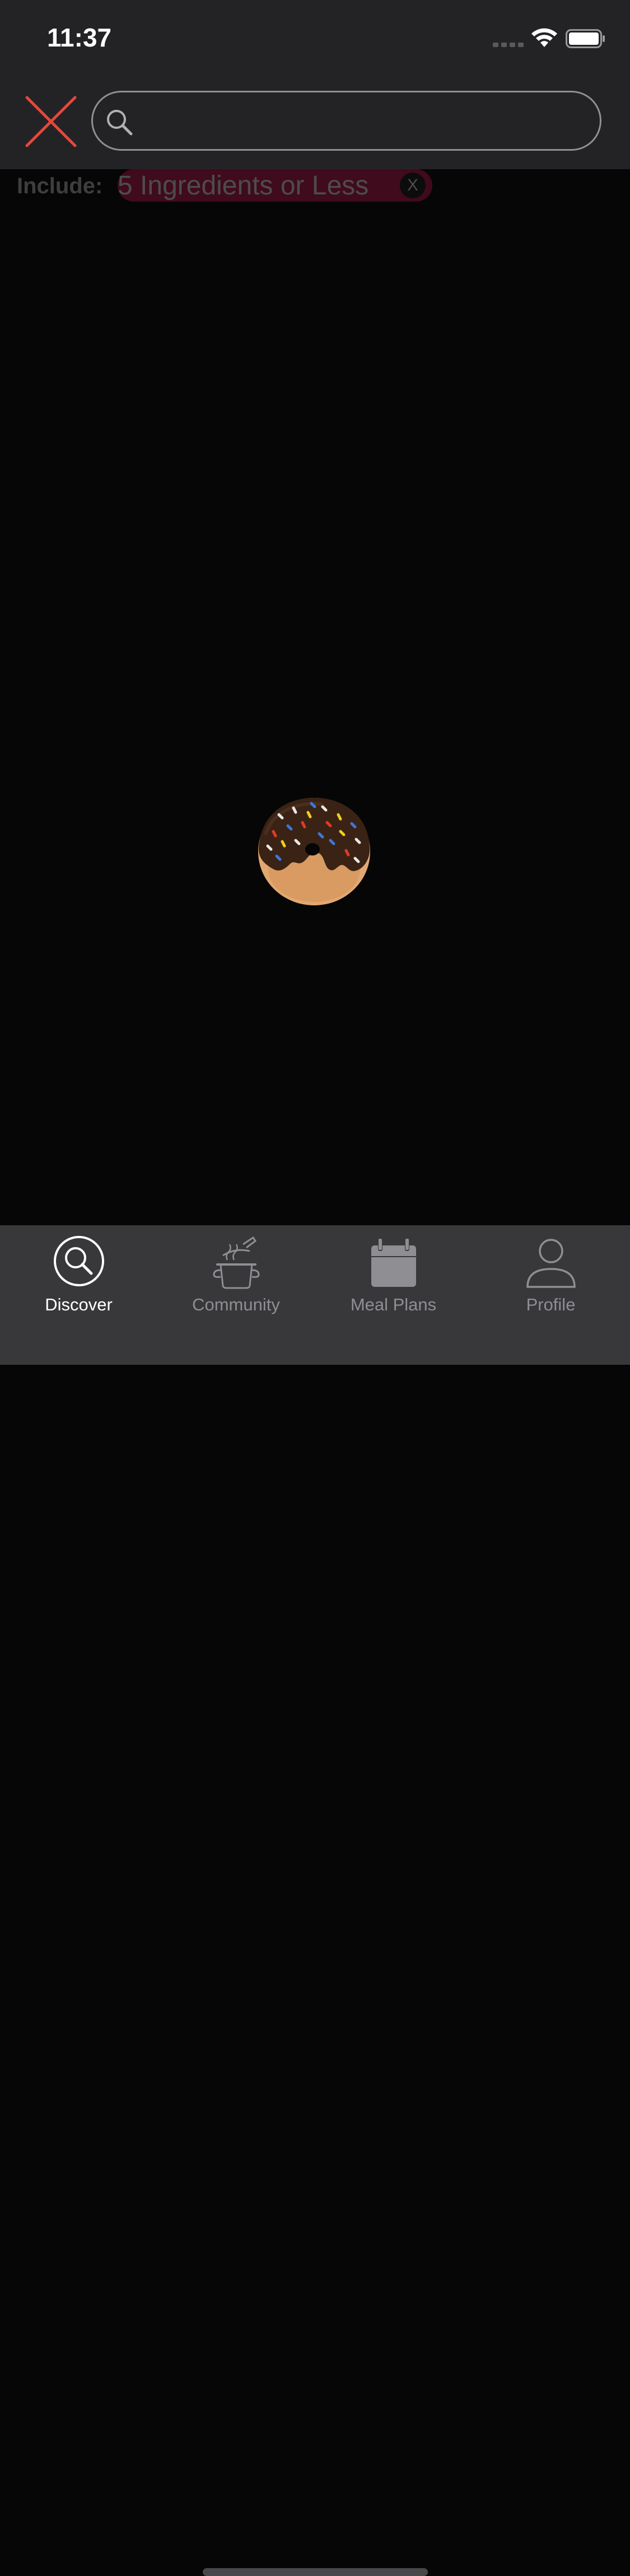 Image resolution: width=630 pixels, height=2576 pixels. What do you see at coordinates (586, 38) in the screenshot?
I see `battery-icon` at bounding box center [586, 38].